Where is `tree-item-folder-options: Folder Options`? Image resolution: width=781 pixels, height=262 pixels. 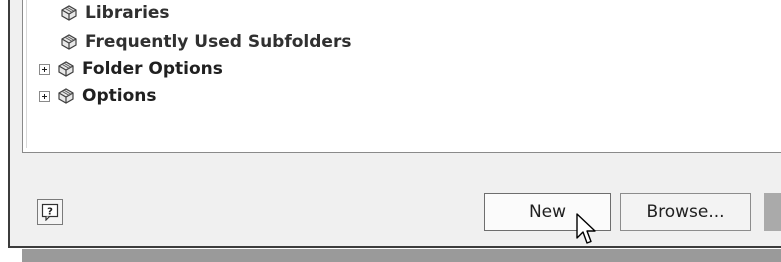 tree-item-folder-options: Folder Options is located at coordinates (131, 69).